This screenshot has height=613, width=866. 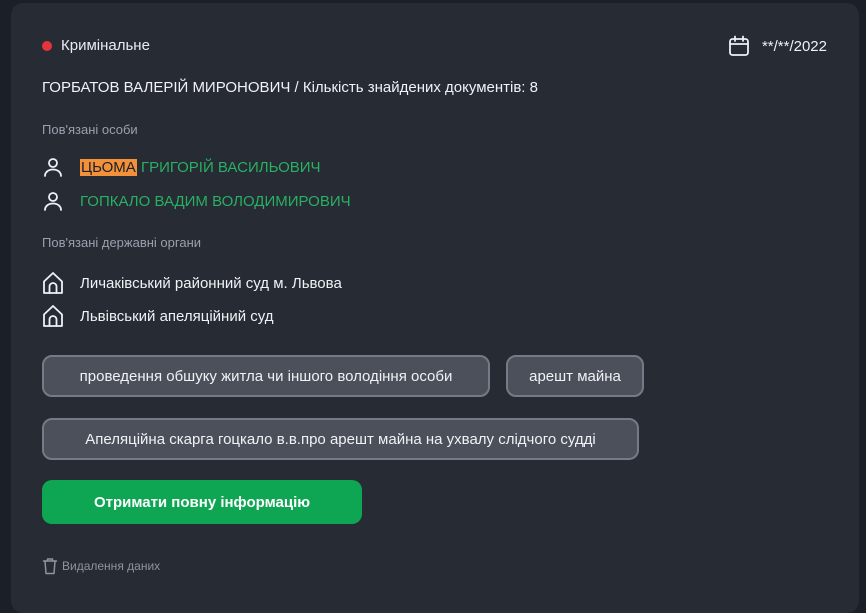 What do you see at coordinates (90, 129) in the screenshot?
I see `related-persons-label: Пов'язані особи` at bounding box center [90, 129].